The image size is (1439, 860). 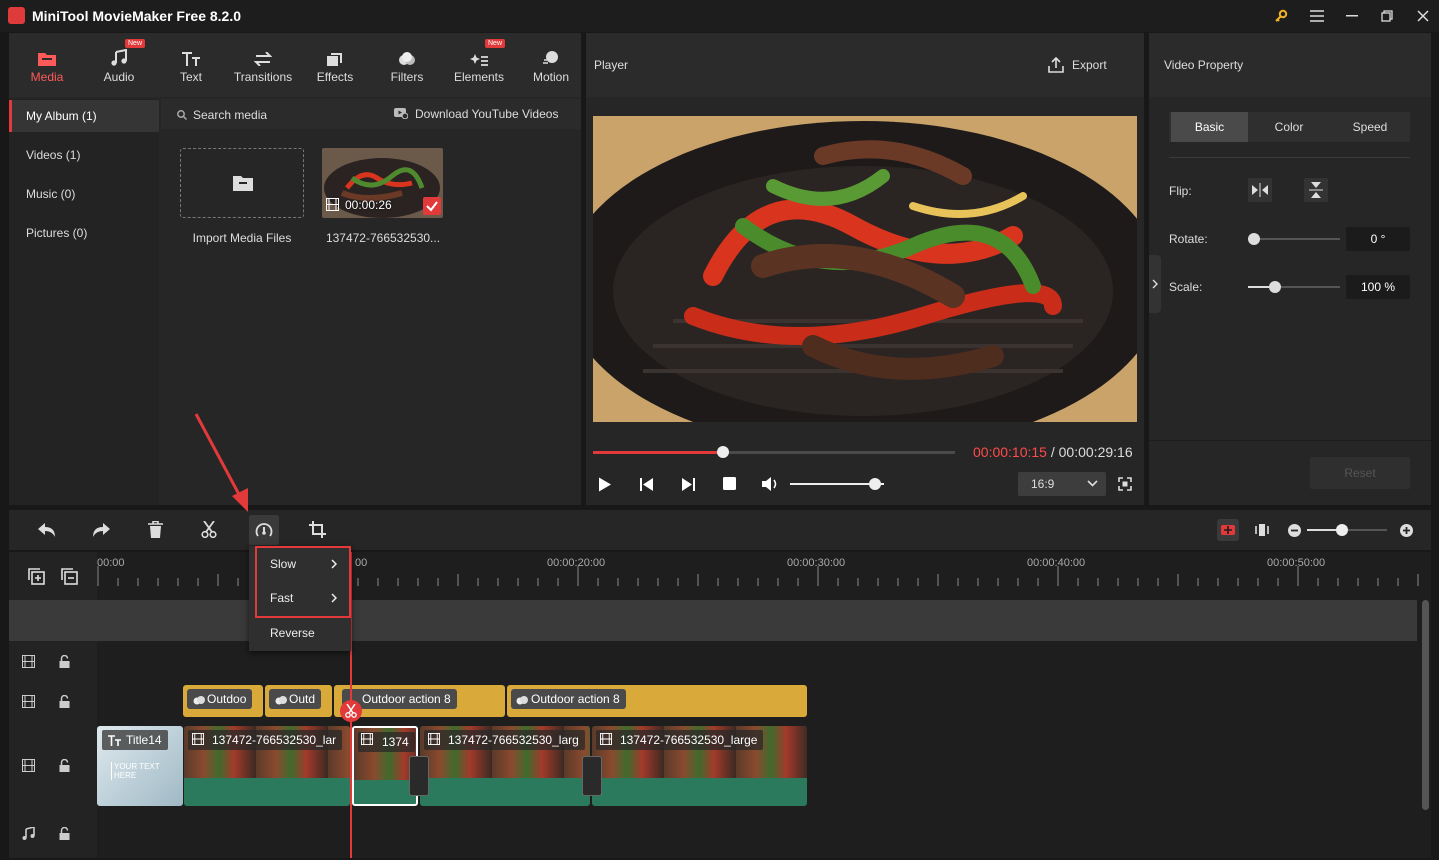 What do you see at coordinates (479, 77) in the screenshot?
I see `tab-label: Elements` at bounding box center [479, 77].